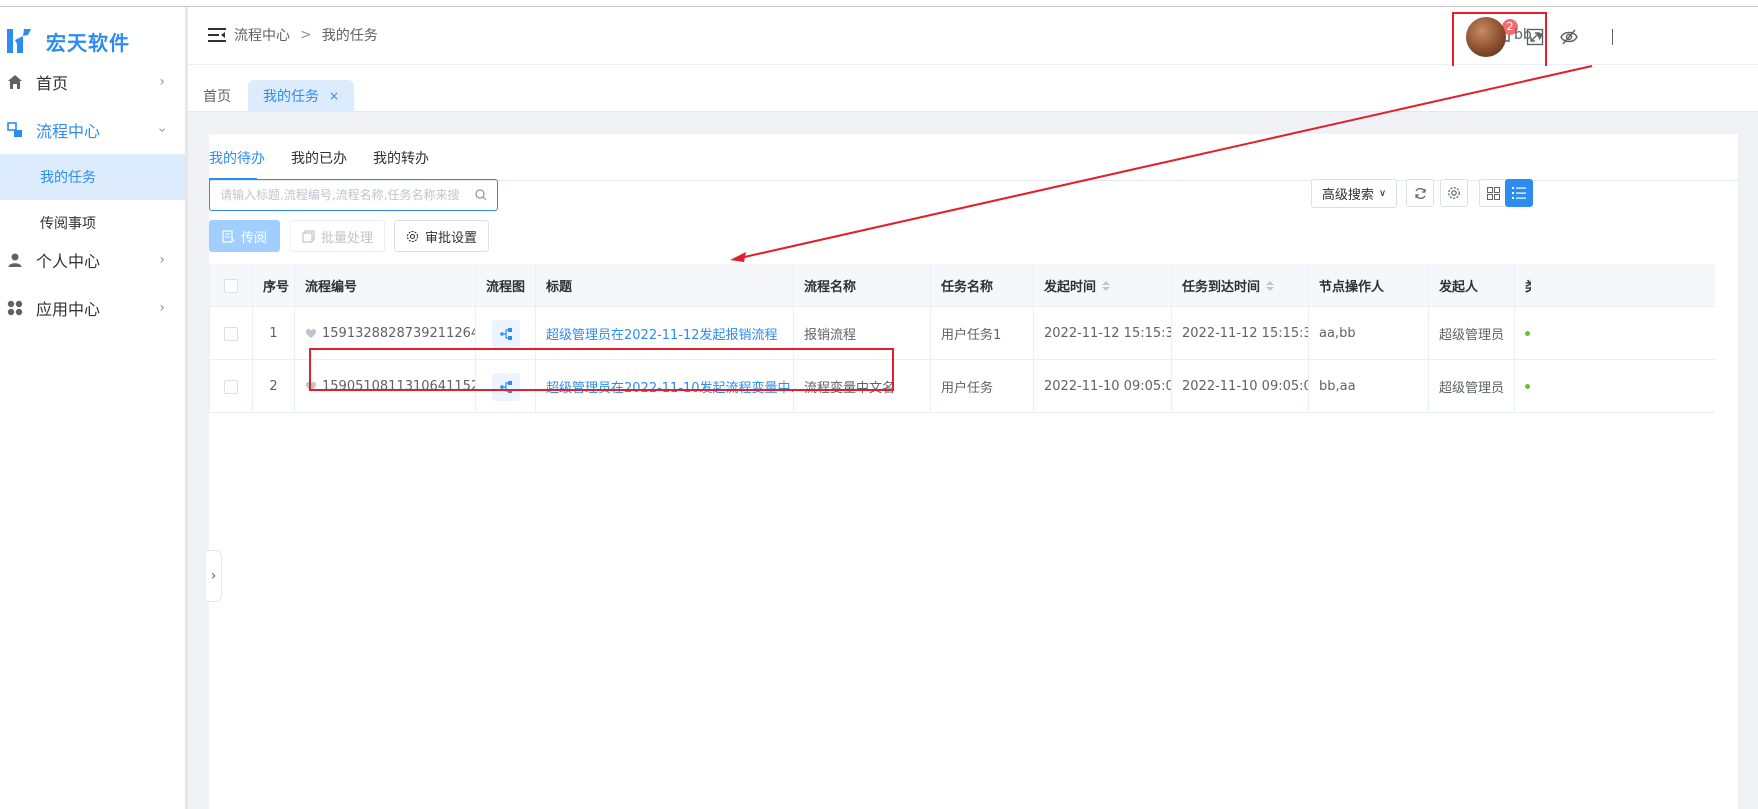 This screenshot has width=1758, height=809. Describe the element at coordinates (209, 338) in the screenshot. I see `table-left-border` at that location.